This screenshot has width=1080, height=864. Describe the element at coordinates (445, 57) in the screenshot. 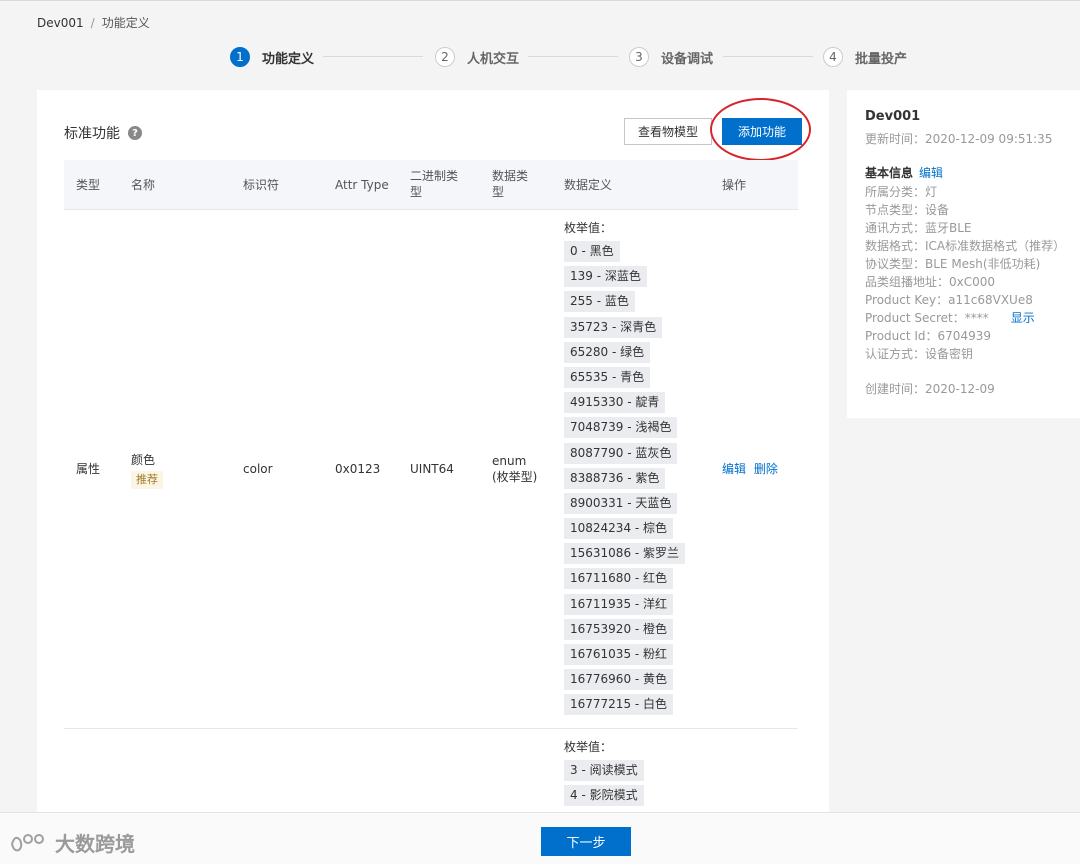

I see `step-number: 2` at that location.